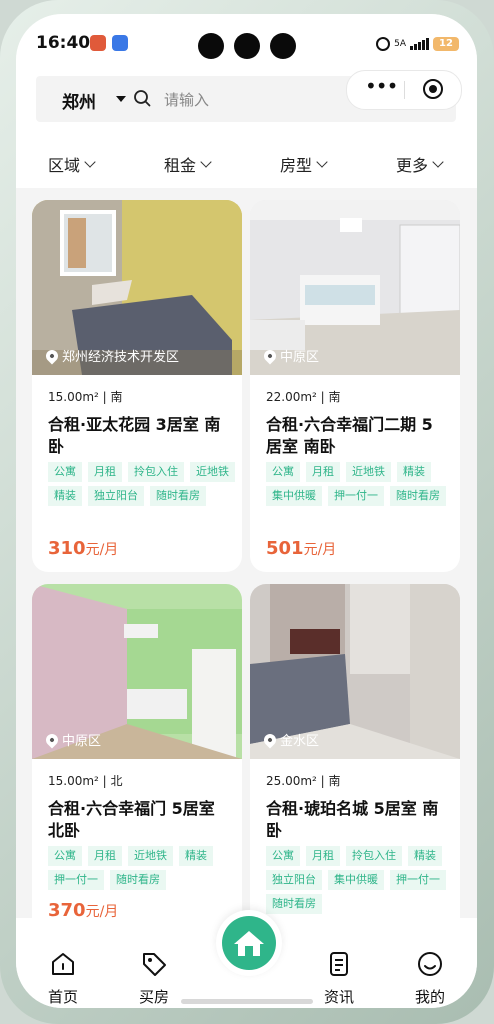 Image resolution: width=494 pixels, height=1024 pixels. I want to click on miniprogram-capsule: •••, so click(404, 90).